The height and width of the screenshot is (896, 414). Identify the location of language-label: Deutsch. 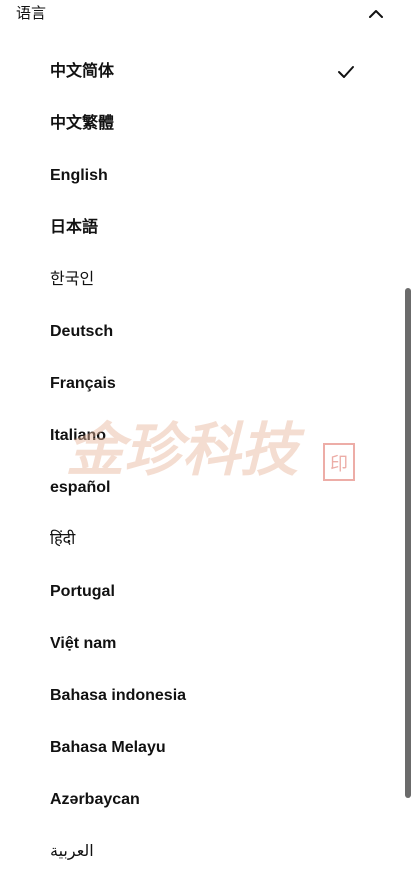
(82, 331).